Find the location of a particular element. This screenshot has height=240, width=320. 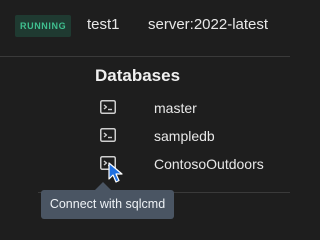

tooltip: Connect with sqlcmd is located at coordinates (107, 204).